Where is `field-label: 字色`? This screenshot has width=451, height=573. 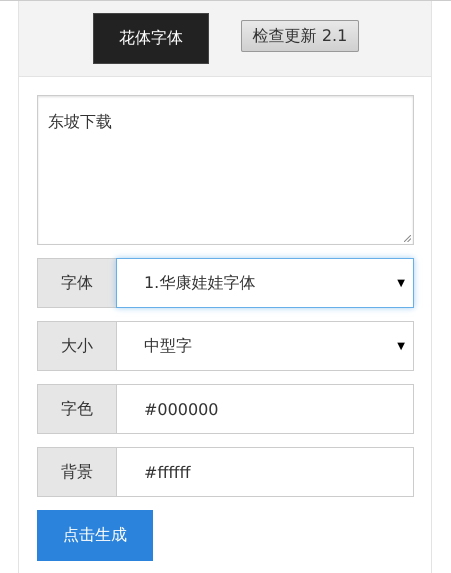
field-label: 字色 is located at coordinates (76, 409).